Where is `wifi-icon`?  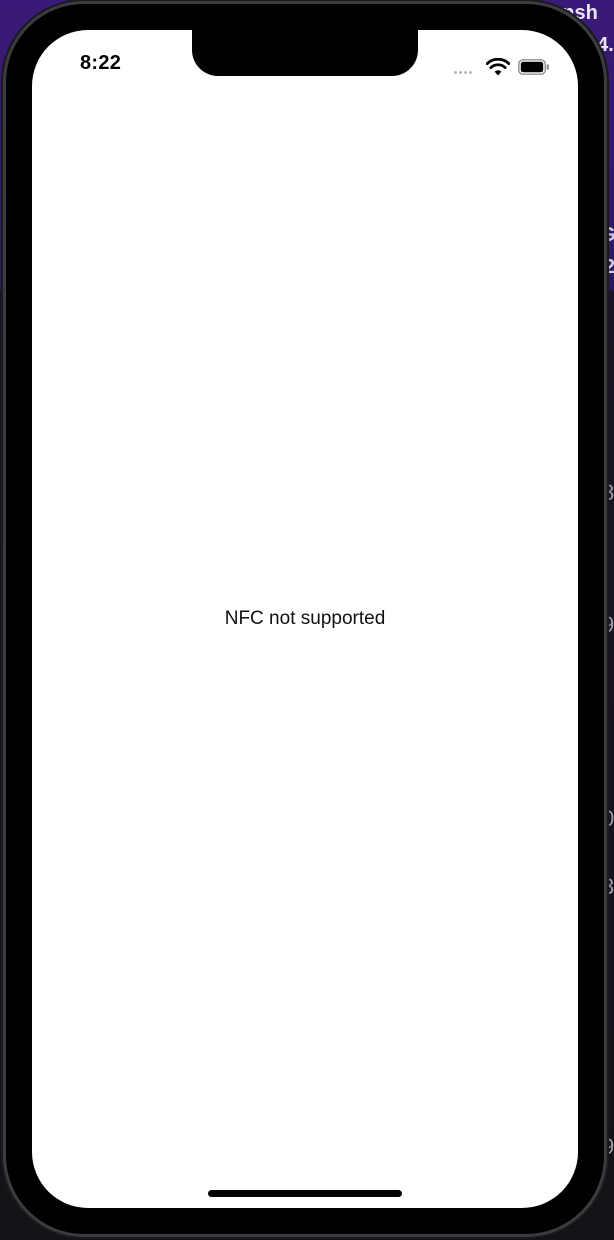
wifi-icon is located at coordinates (498, 67).